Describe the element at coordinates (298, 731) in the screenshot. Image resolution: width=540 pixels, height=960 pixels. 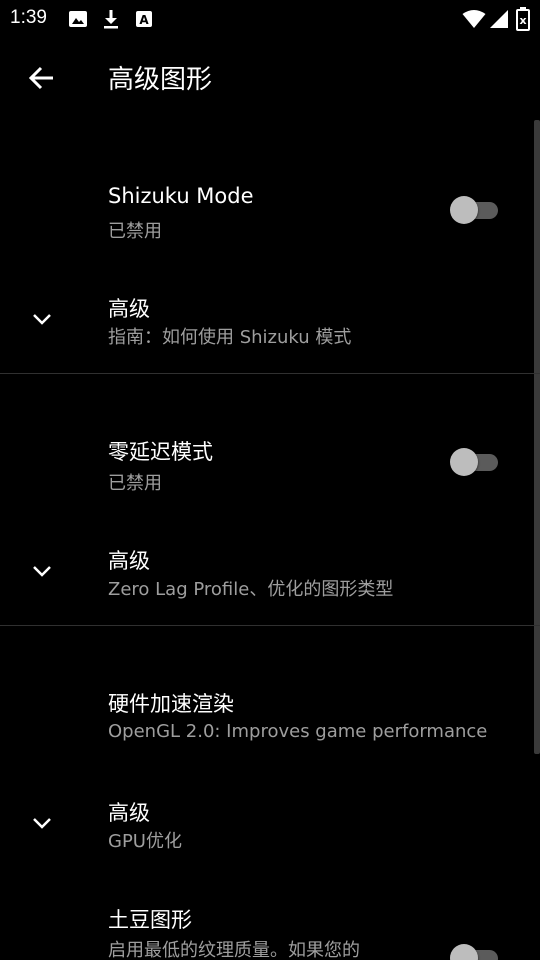
I see `hardware-render-summary: OpenGL 2.0: Improves game performance` at that location.